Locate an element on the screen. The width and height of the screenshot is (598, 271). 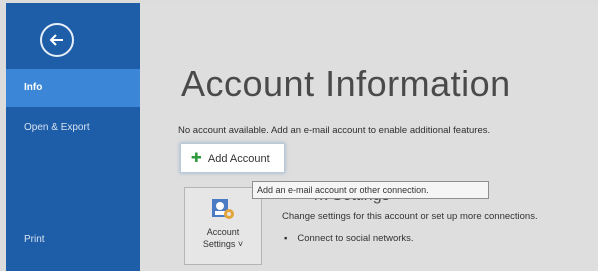
sidebar-item-open-export: Open & Export is located at coordinates (73, 128).